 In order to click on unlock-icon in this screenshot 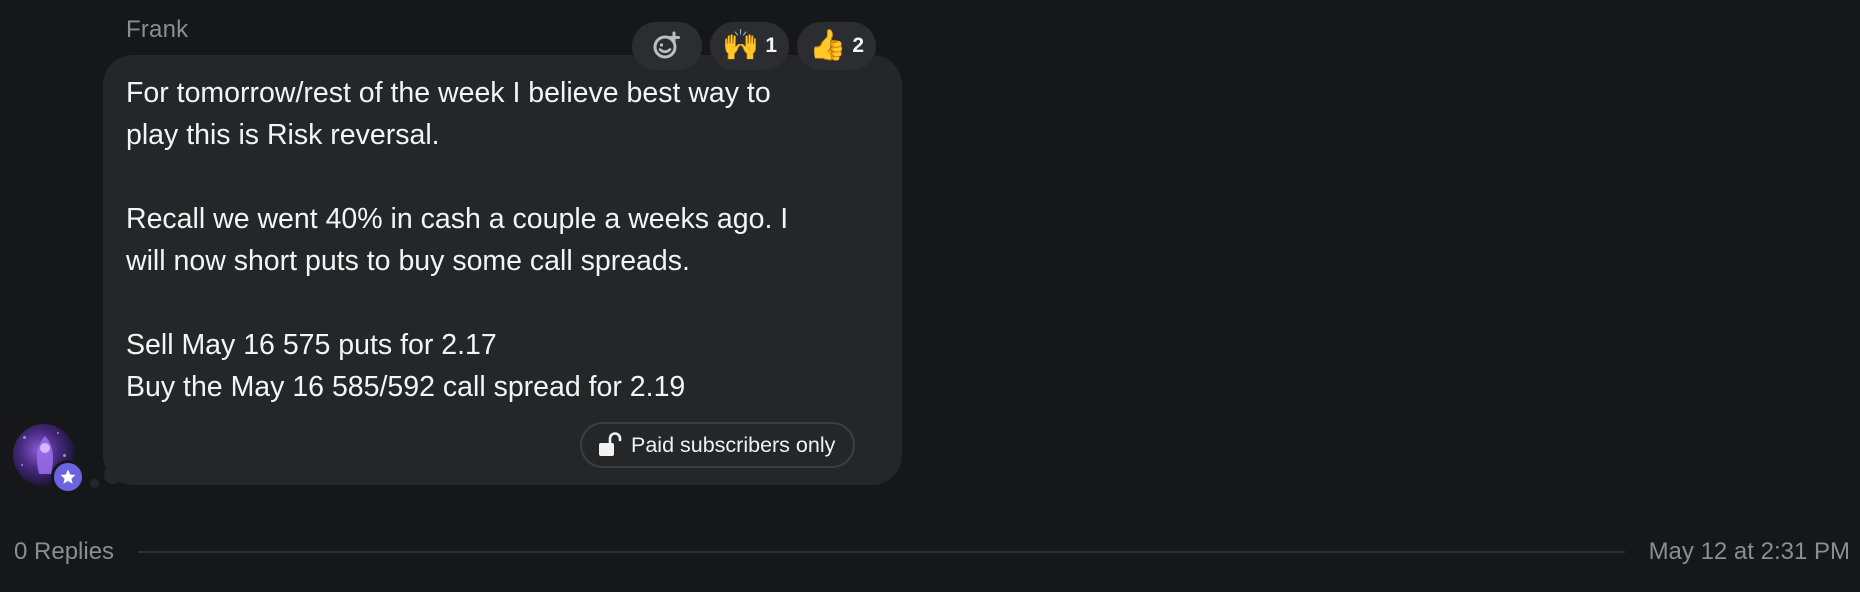, I will do `click(610, 444)`.